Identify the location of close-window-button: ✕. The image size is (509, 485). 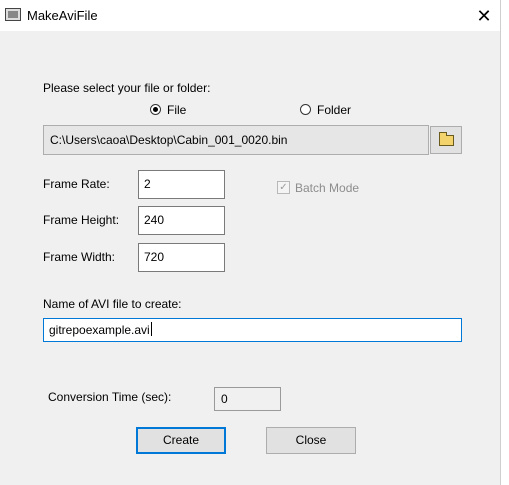
(484, 16).